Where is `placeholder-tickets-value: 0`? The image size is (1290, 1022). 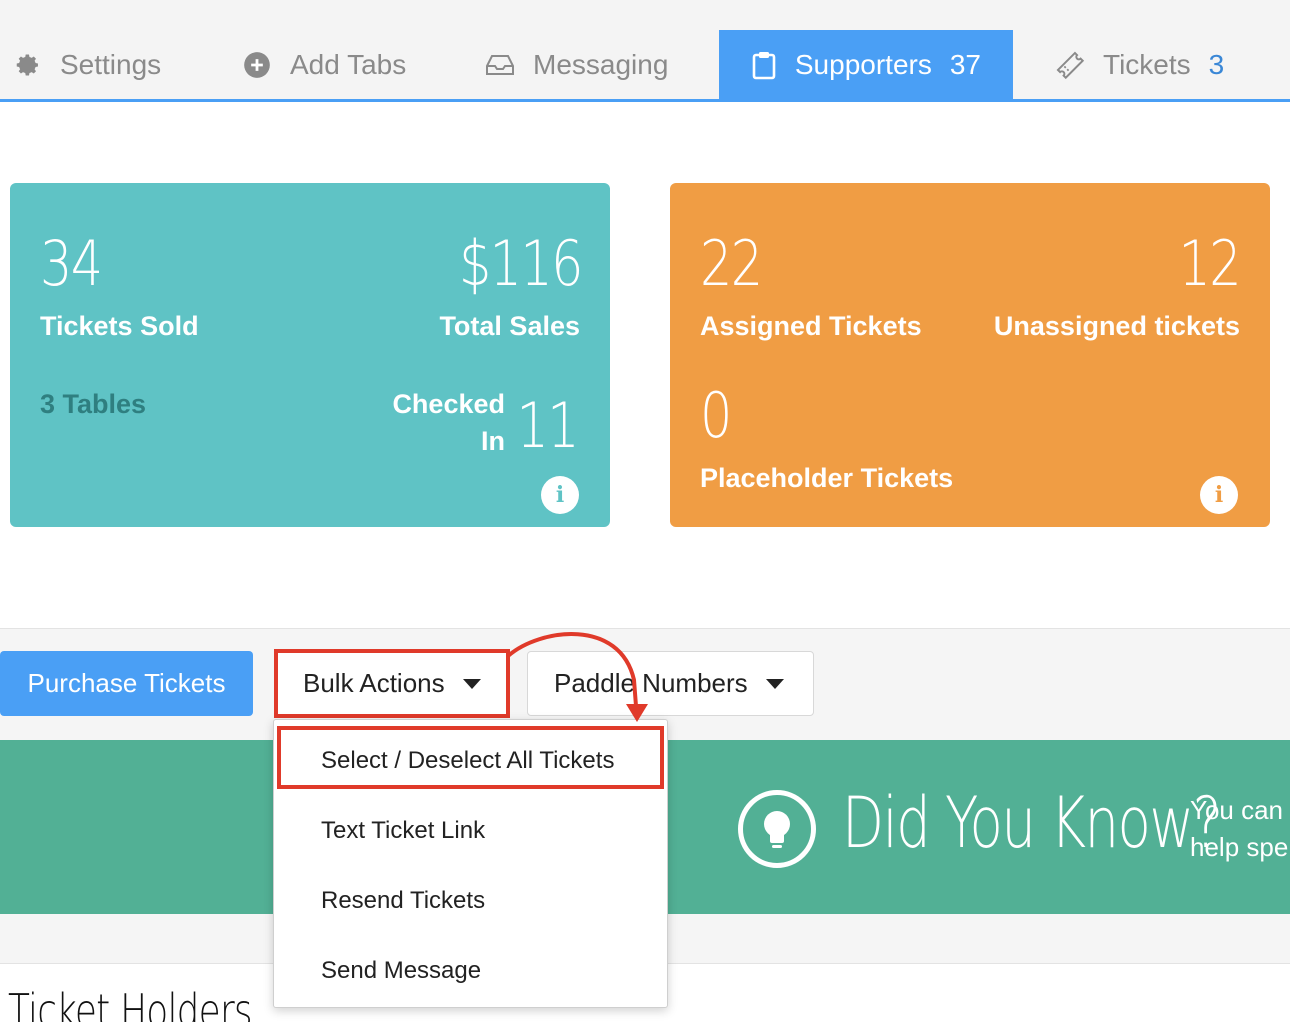
placeholder-tickets-value: 0 is located at coordinates (716, 415).